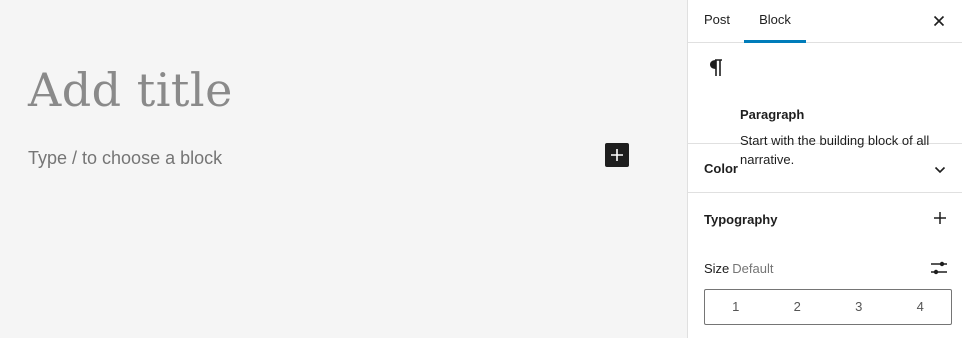  I want to click on font-size-toggle-group: 1 2 3 4, so click(828, 307).